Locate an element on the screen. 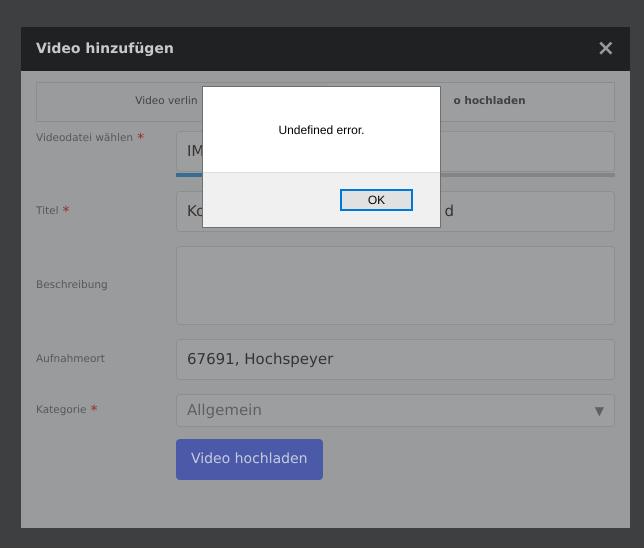 This screenshot has width=644, height=548. input-field: 67691, Hochspeyer is located at coordinates (395, 359).